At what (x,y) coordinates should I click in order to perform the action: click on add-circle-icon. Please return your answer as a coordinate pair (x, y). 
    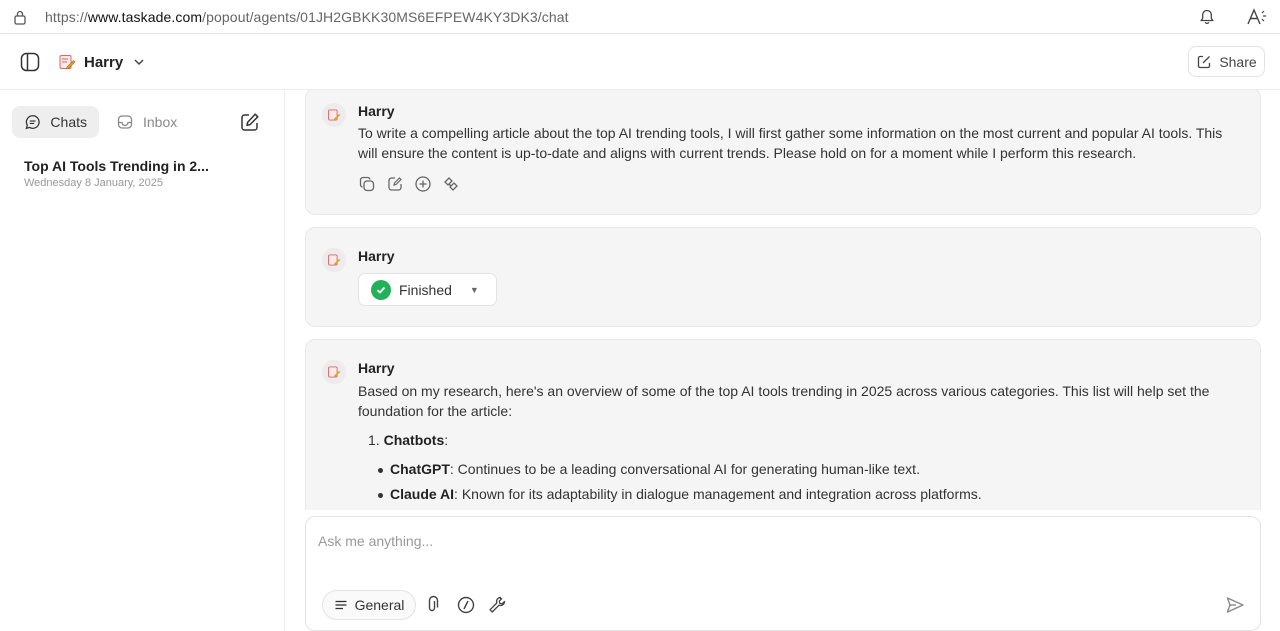
    Looking at the image, I should click on (423, 184).